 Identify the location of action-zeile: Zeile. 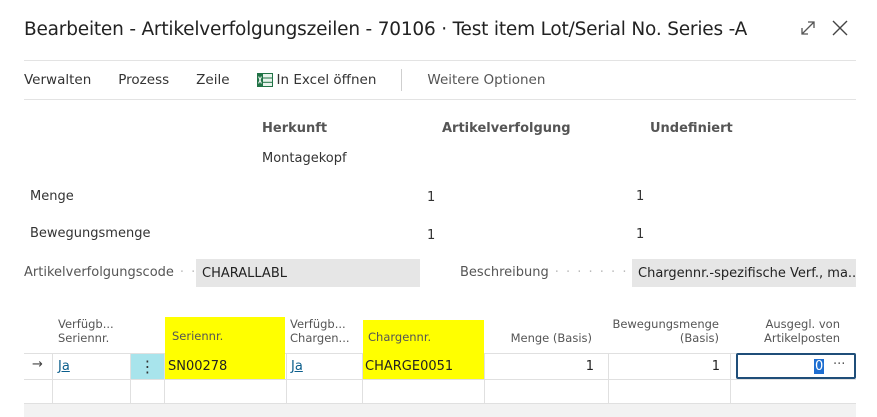
(212, 80).